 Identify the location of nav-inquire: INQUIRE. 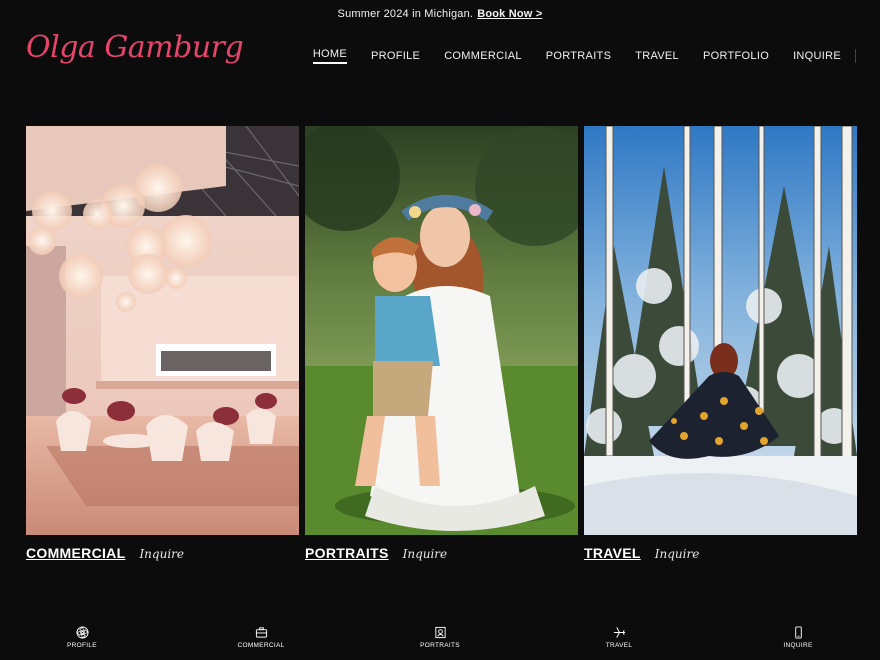
(817, 56).